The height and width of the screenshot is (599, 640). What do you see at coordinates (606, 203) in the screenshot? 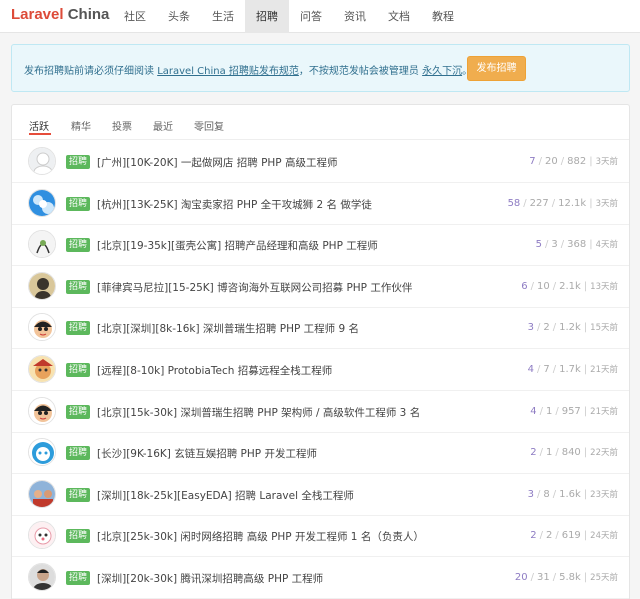
I see `last-active-time: 3天前` at bounding box center [606, 203].